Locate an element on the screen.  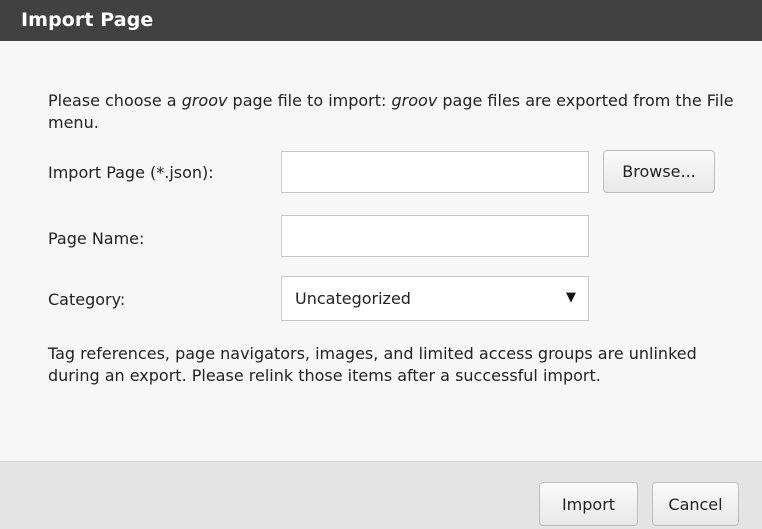
dialog-footer: Import Cancel is located at coordinates (381, 495).